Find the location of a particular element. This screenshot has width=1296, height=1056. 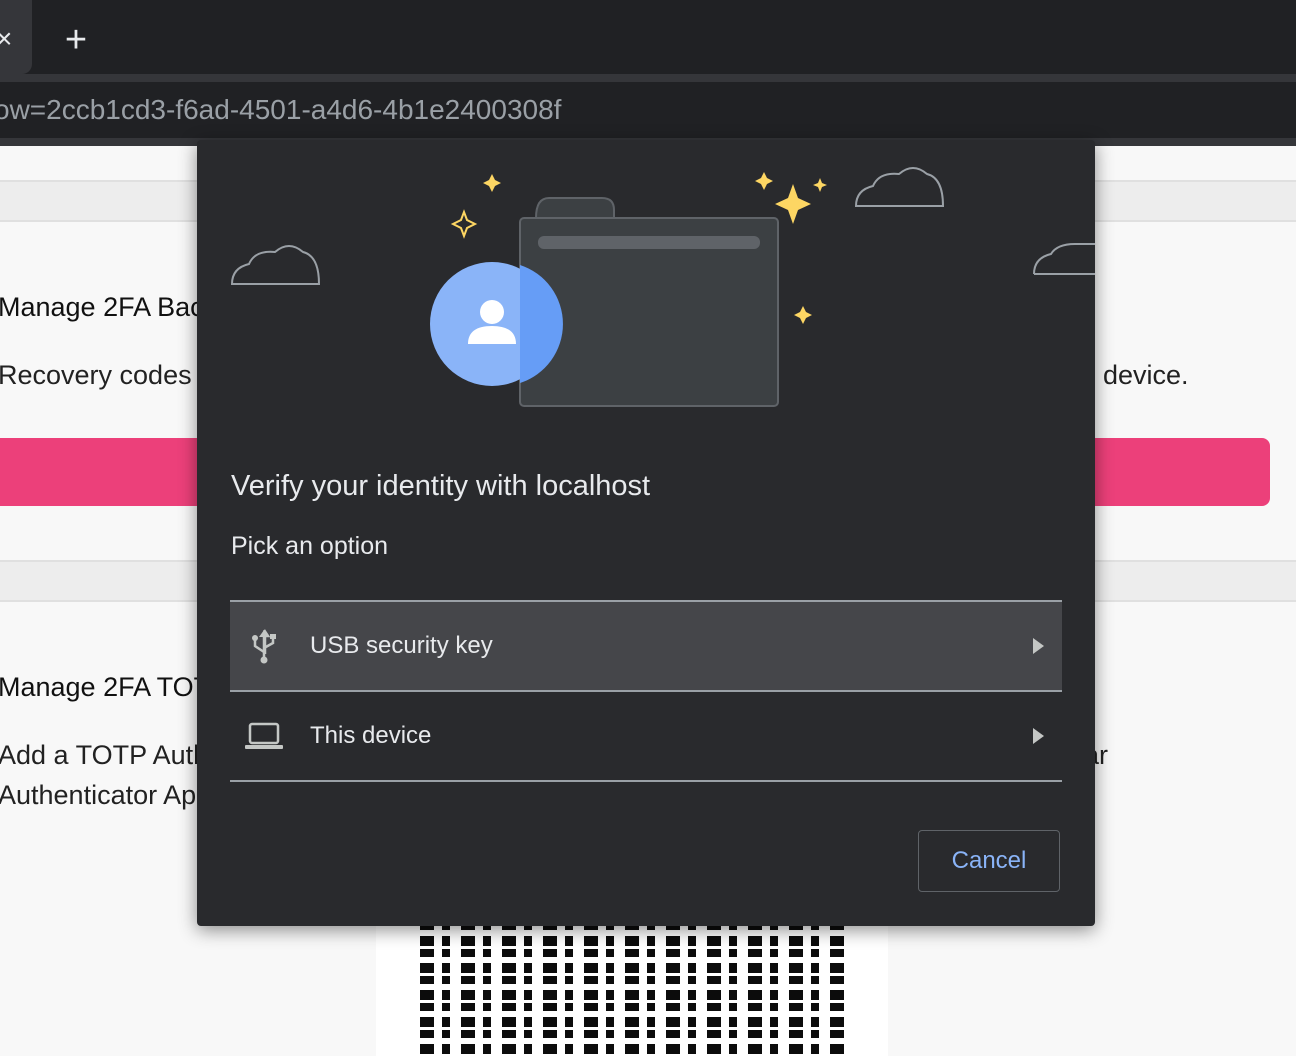

browser-toolbar: ow=2ccb1cd3-f6ad-4501-a4d6-4b1e2400308f is located at coordinates (648, 110).